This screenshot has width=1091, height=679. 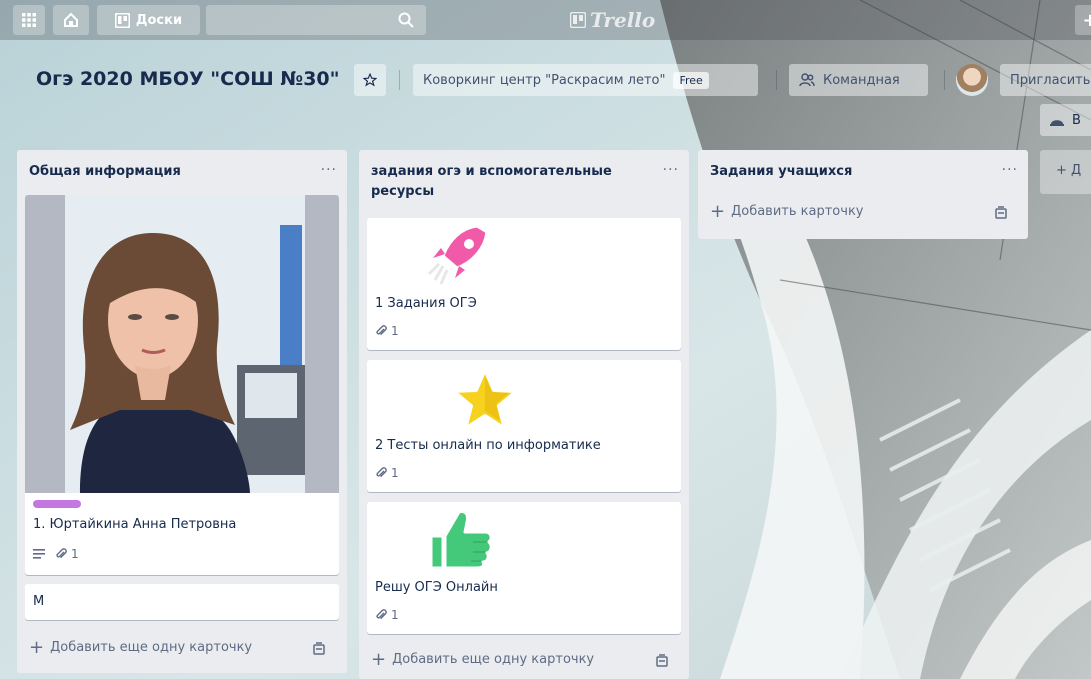 I want to click on add-list-button: + Д, so click(x=1065, y=172).